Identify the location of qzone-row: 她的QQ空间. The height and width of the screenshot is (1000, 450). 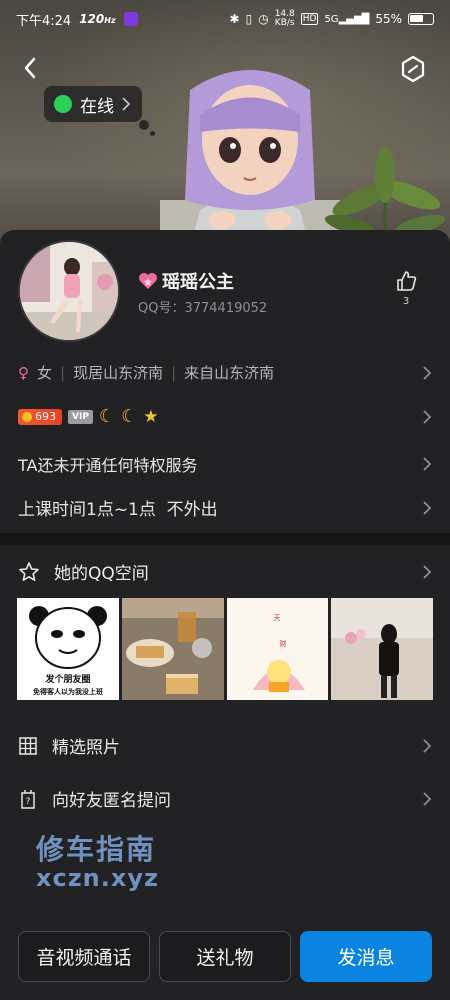
(225, 571).